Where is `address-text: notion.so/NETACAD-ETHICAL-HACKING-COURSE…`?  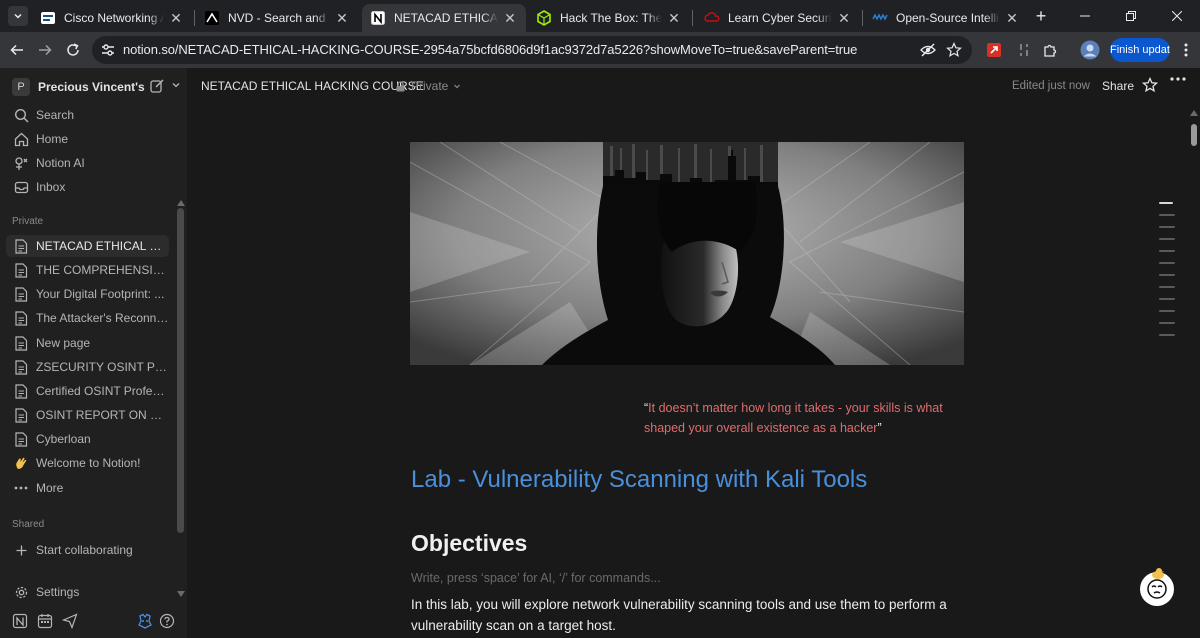
address-text: notion.so/NETACAD-ETHICAL-HACKING-COURSE… is located at coordinates (490, 49).